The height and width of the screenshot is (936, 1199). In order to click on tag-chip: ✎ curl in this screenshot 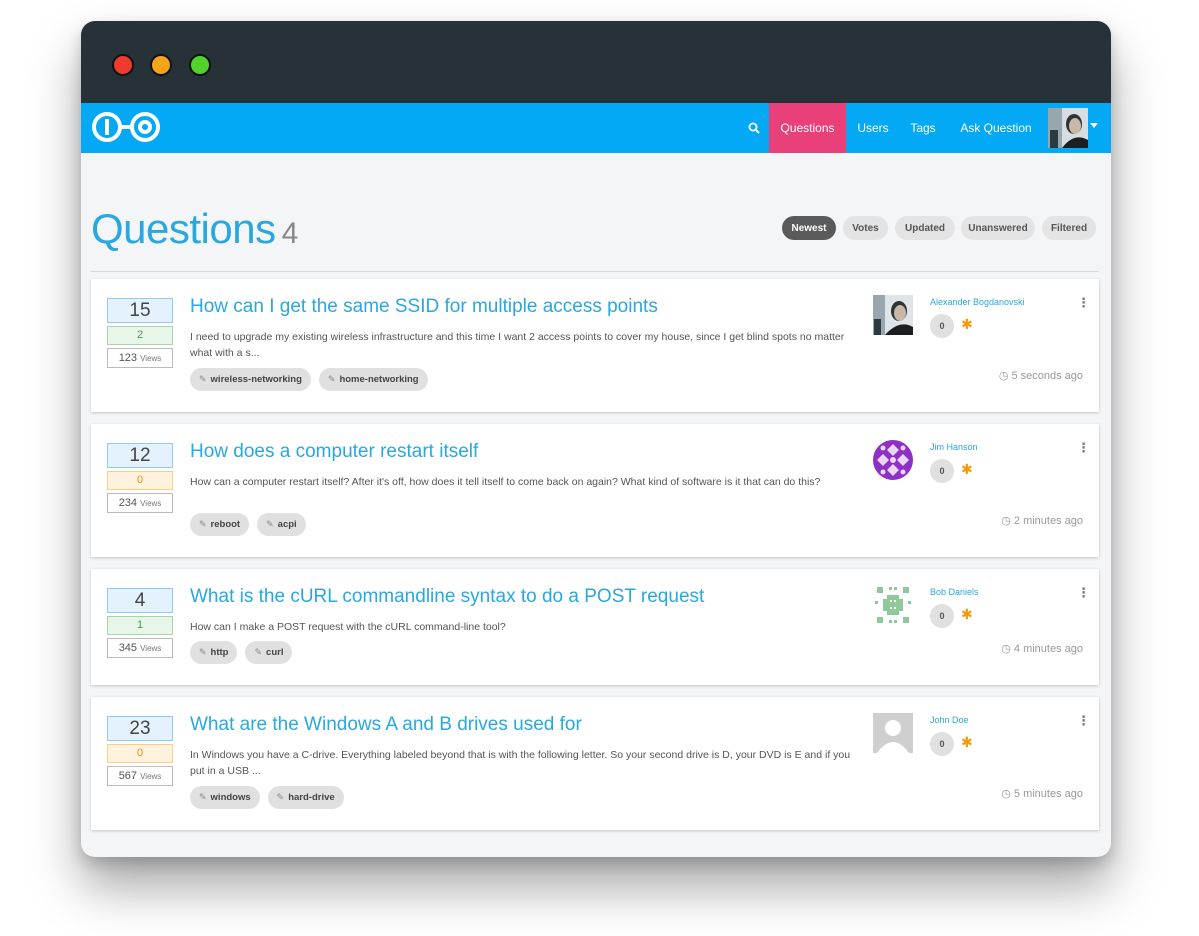, I will do `click(269, 652)`.